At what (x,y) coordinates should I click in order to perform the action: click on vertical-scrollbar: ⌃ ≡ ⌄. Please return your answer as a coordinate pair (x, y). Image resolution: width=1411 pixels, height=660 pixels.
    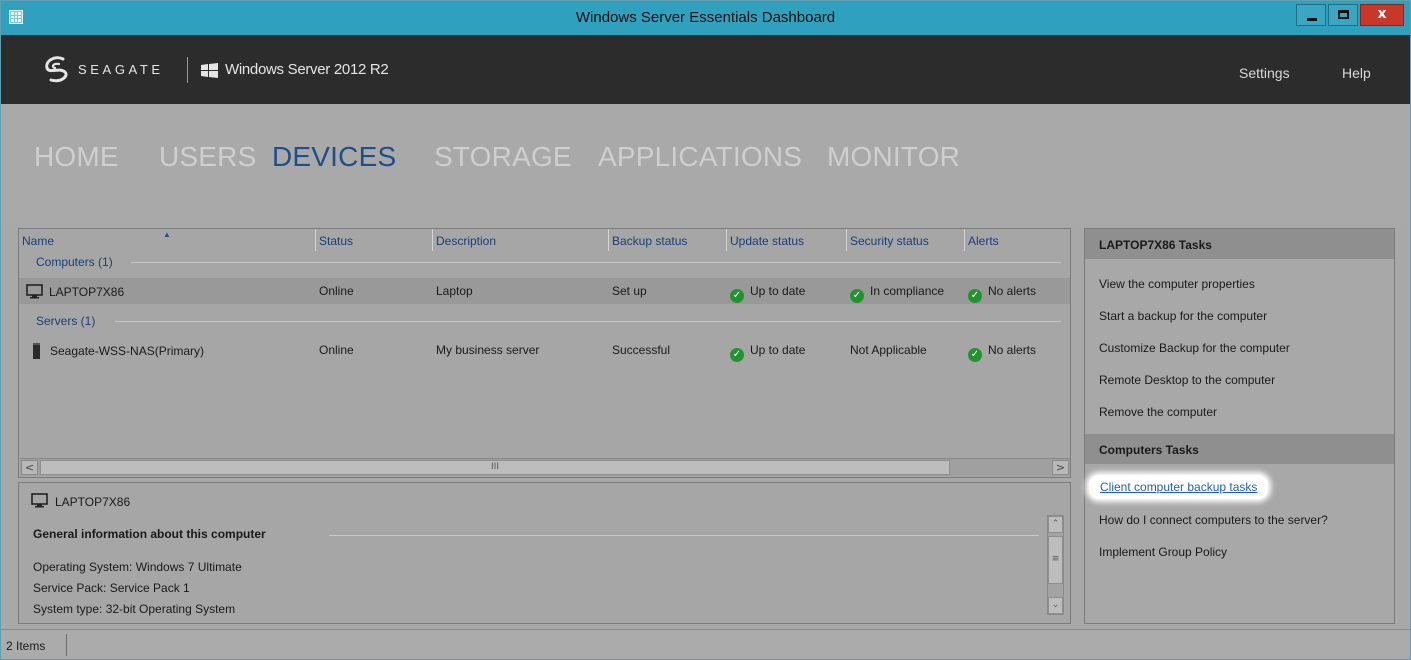
    Looking at the image, I should click on (1055, 565).